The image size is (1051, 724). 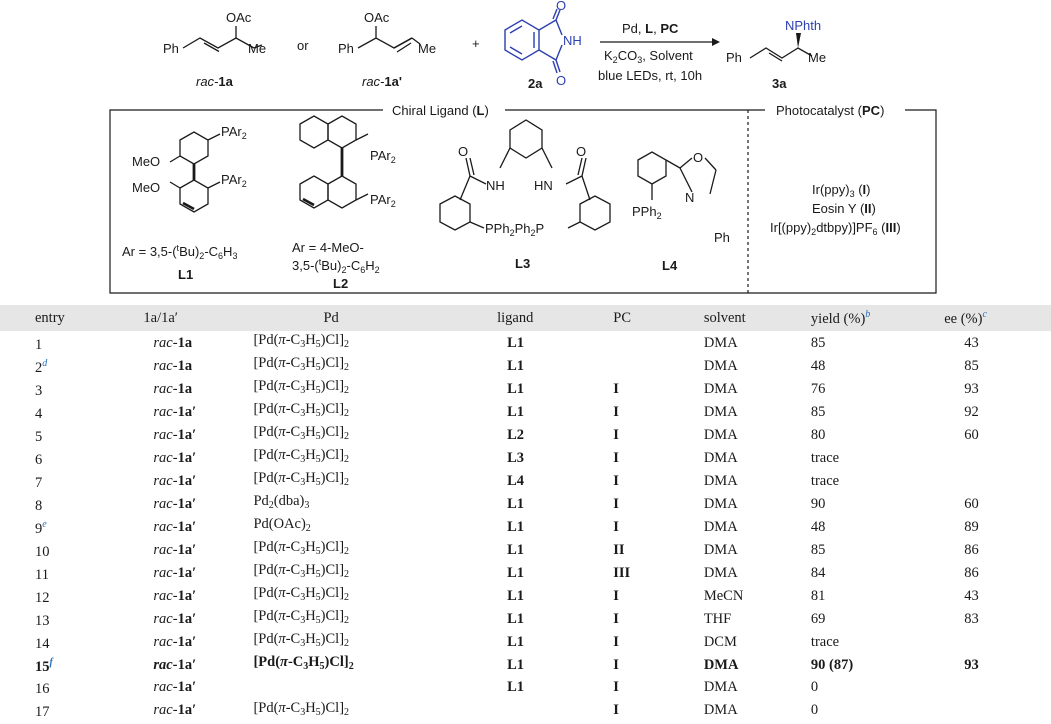 I want to click on cell-entry: 9e, so click(x=41, y=527).